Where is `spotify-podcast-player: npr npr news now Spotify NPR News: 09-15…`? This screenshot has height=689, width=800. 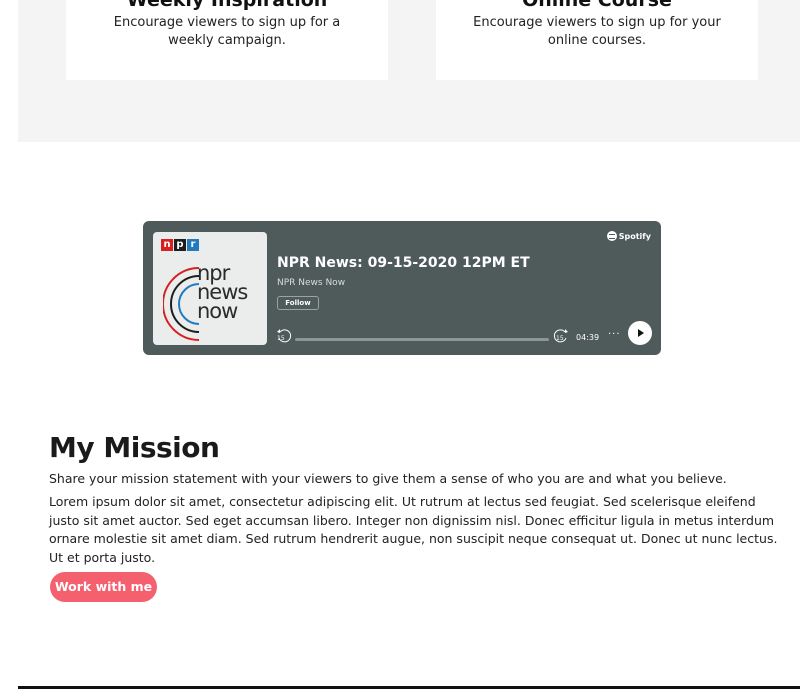 spotify-podcast-player: npr npr news now Spotify NPR News: 09-15… is located at coordinates (402, 288).